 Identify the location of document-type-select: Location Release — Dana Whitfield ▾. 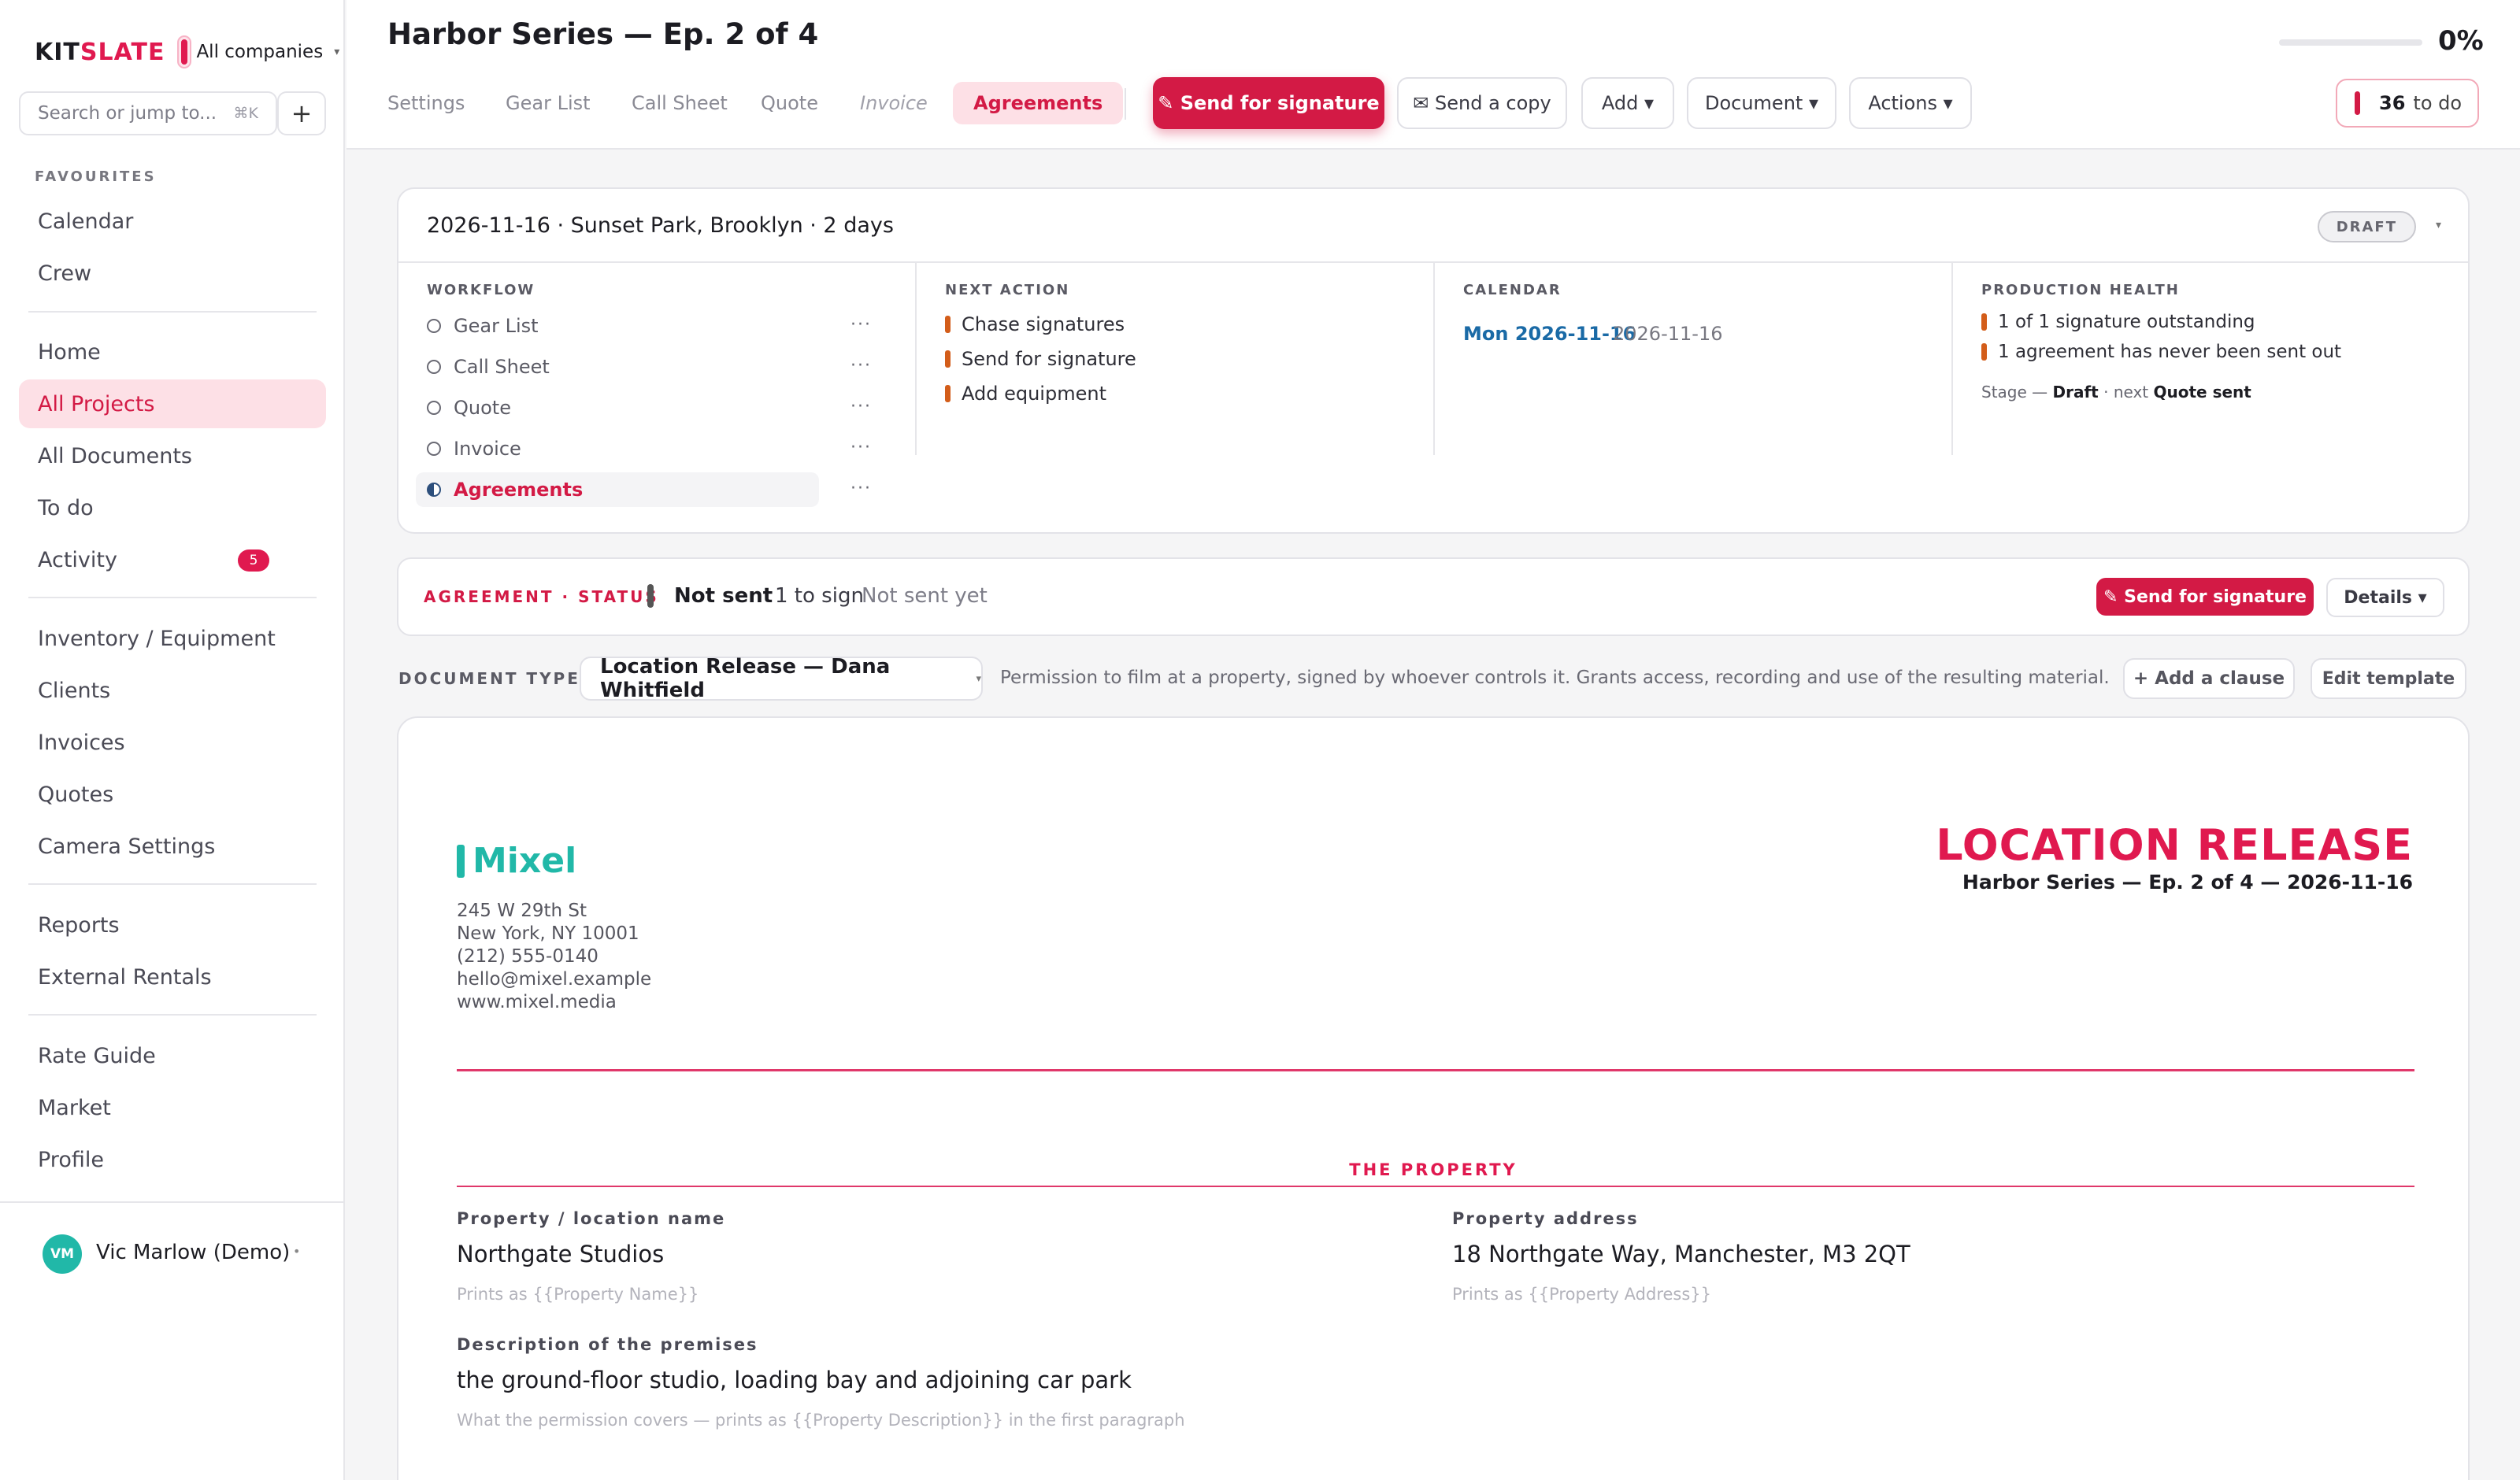
(781, 678).